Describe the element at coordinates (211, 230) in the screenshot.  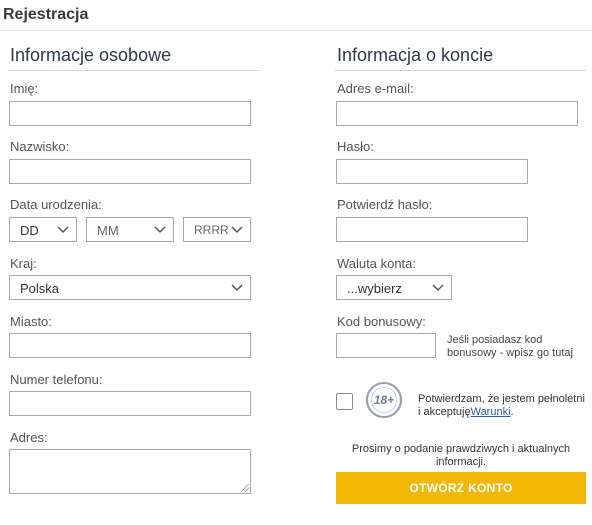
I see `birth-year-value: RRRR` at that location.